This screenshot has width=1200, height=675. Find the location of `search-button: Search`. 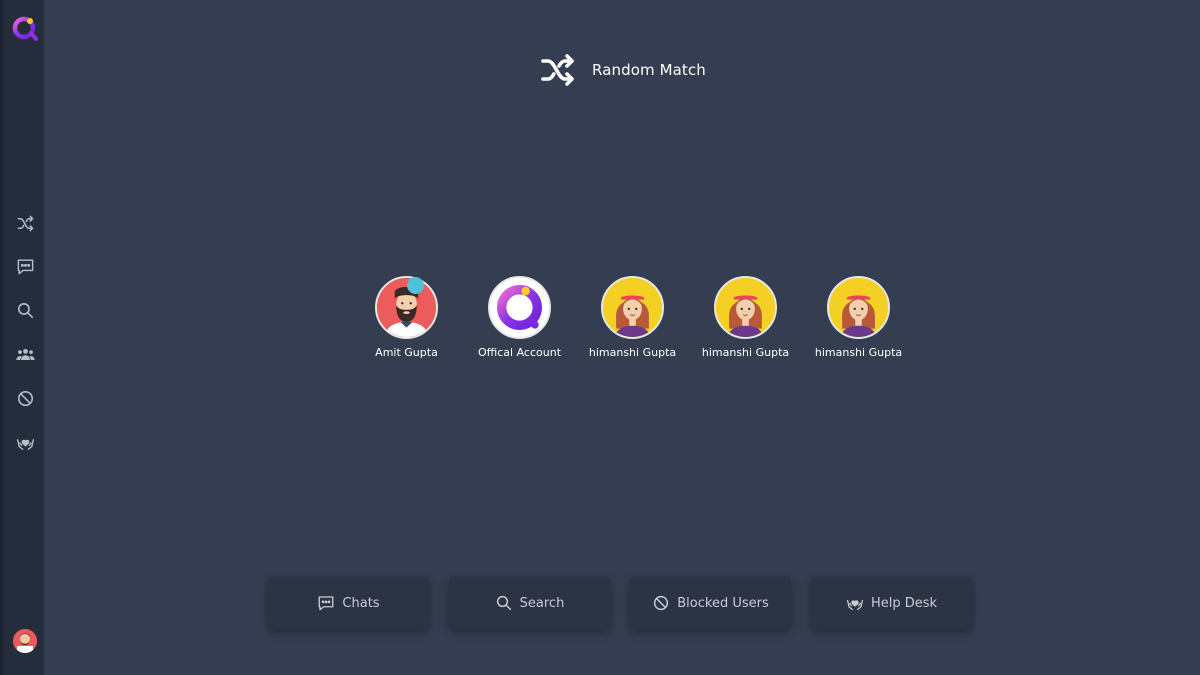

search-button: Search is located at coordinates (529, 603).